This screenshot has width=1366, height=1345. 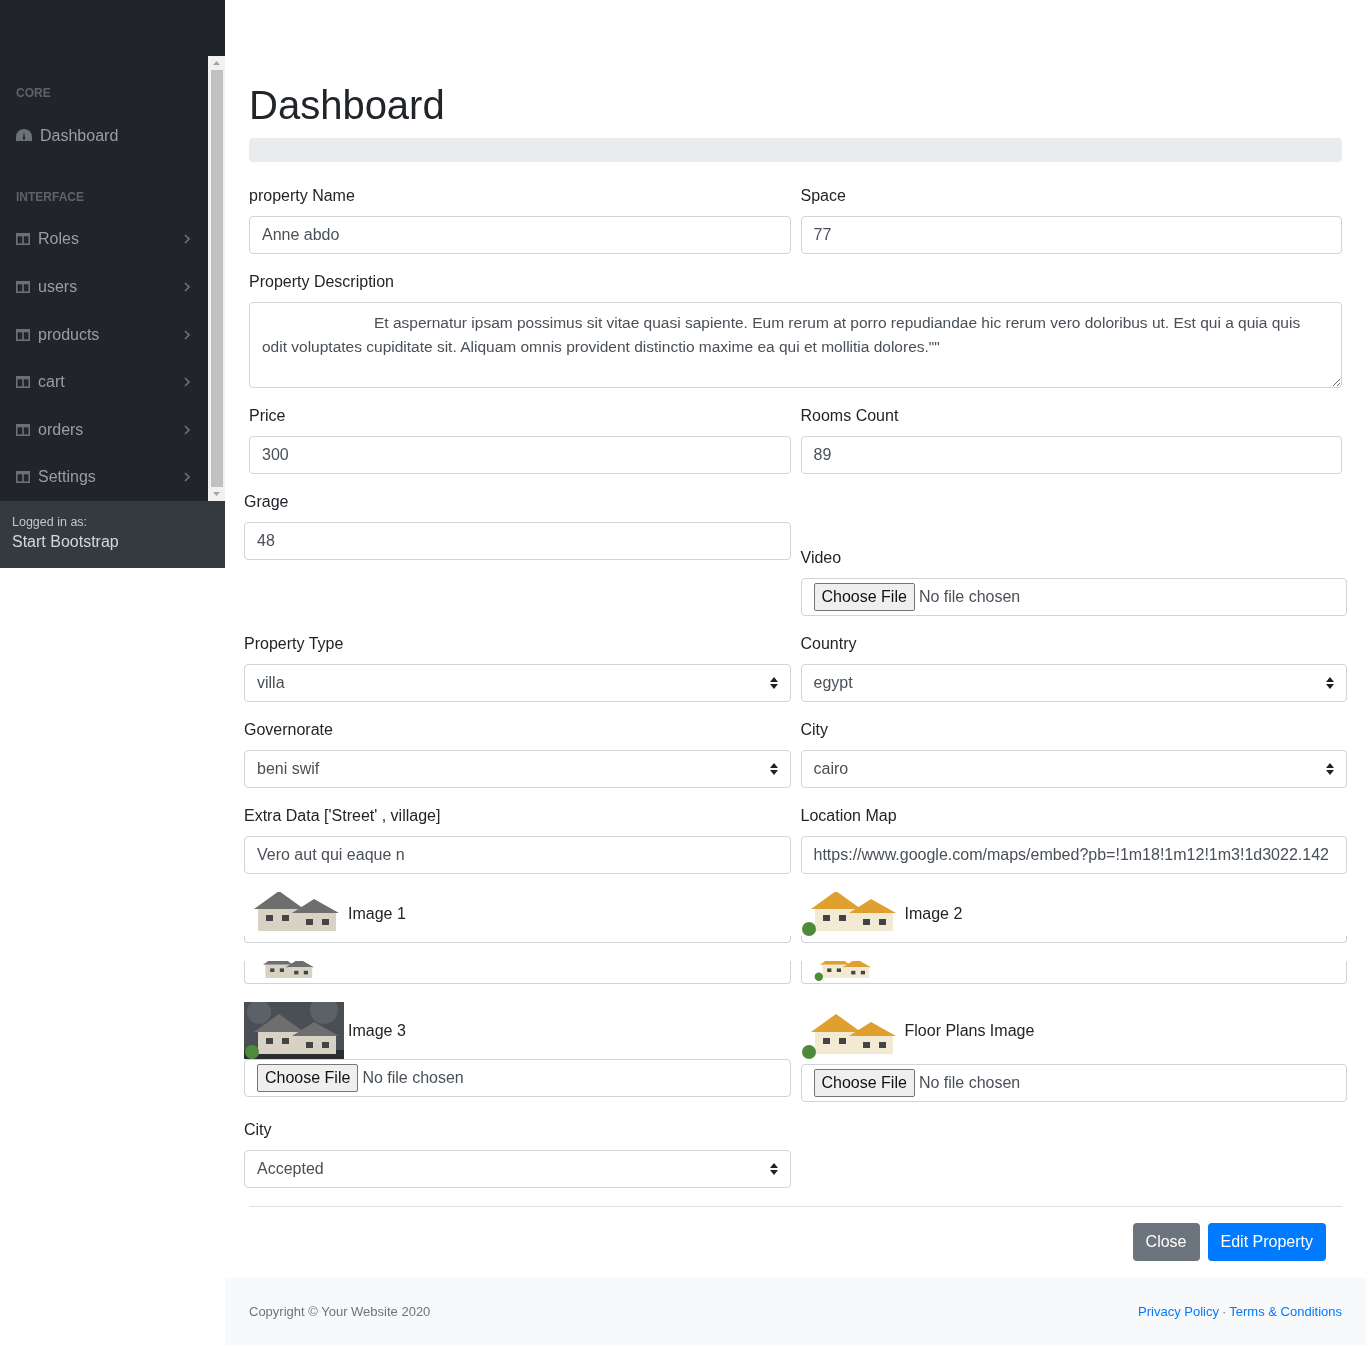 I want to click on section-heading: CORE, so click(x=33, y=93).